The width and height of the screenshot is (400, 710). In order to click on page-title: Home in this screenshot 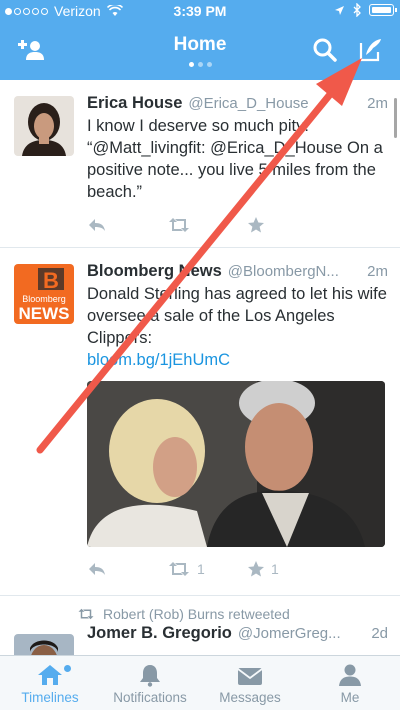, I will do `click(200, 44)`.